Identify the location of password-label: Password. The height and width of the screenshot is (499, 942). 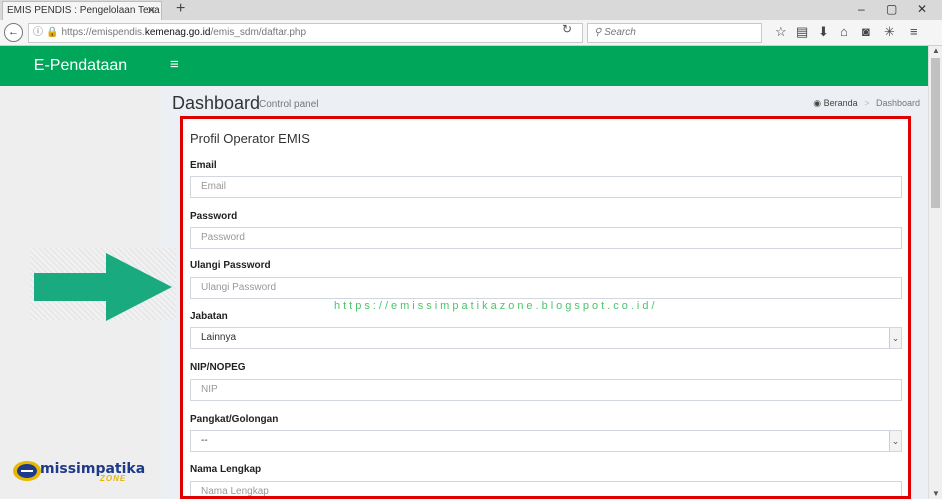
(214, 216).